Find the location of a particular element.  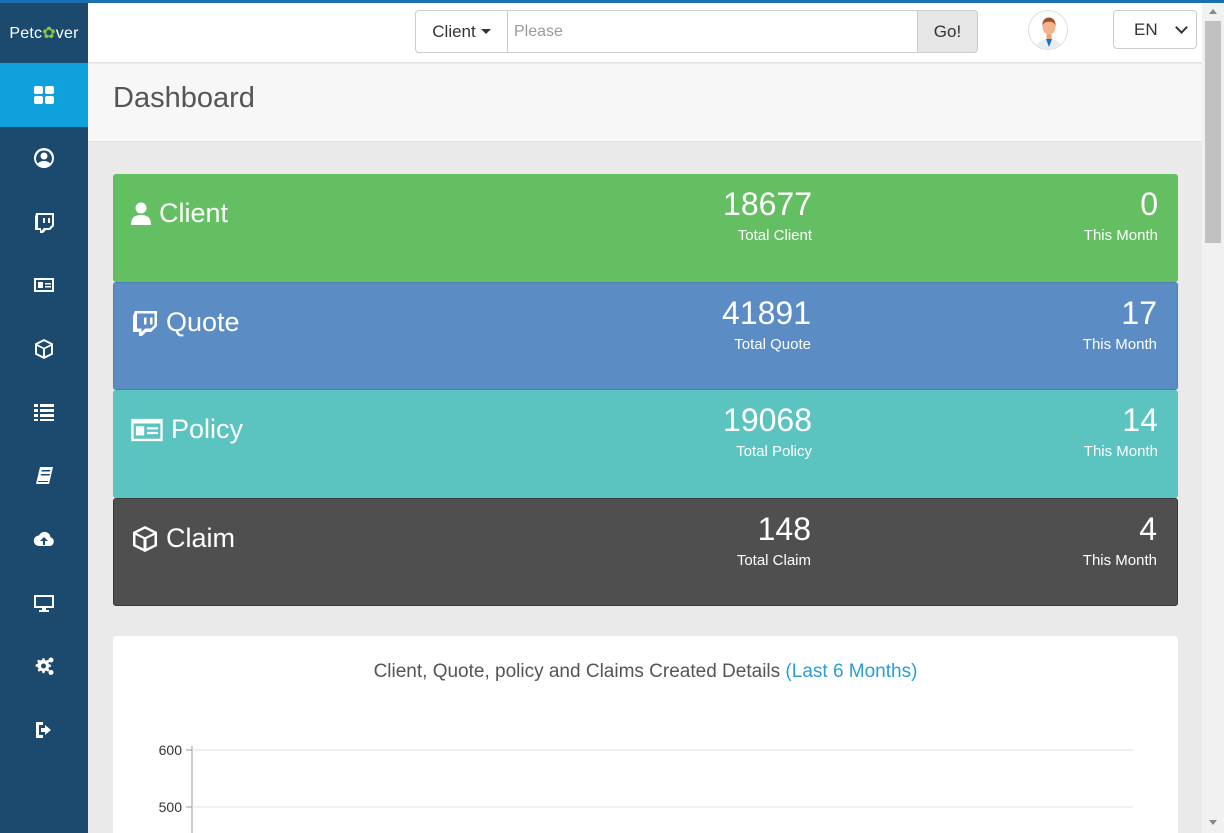

quote-card: Quote 41891 Total Quote 17 This Month is located at coordinates (645, 336).